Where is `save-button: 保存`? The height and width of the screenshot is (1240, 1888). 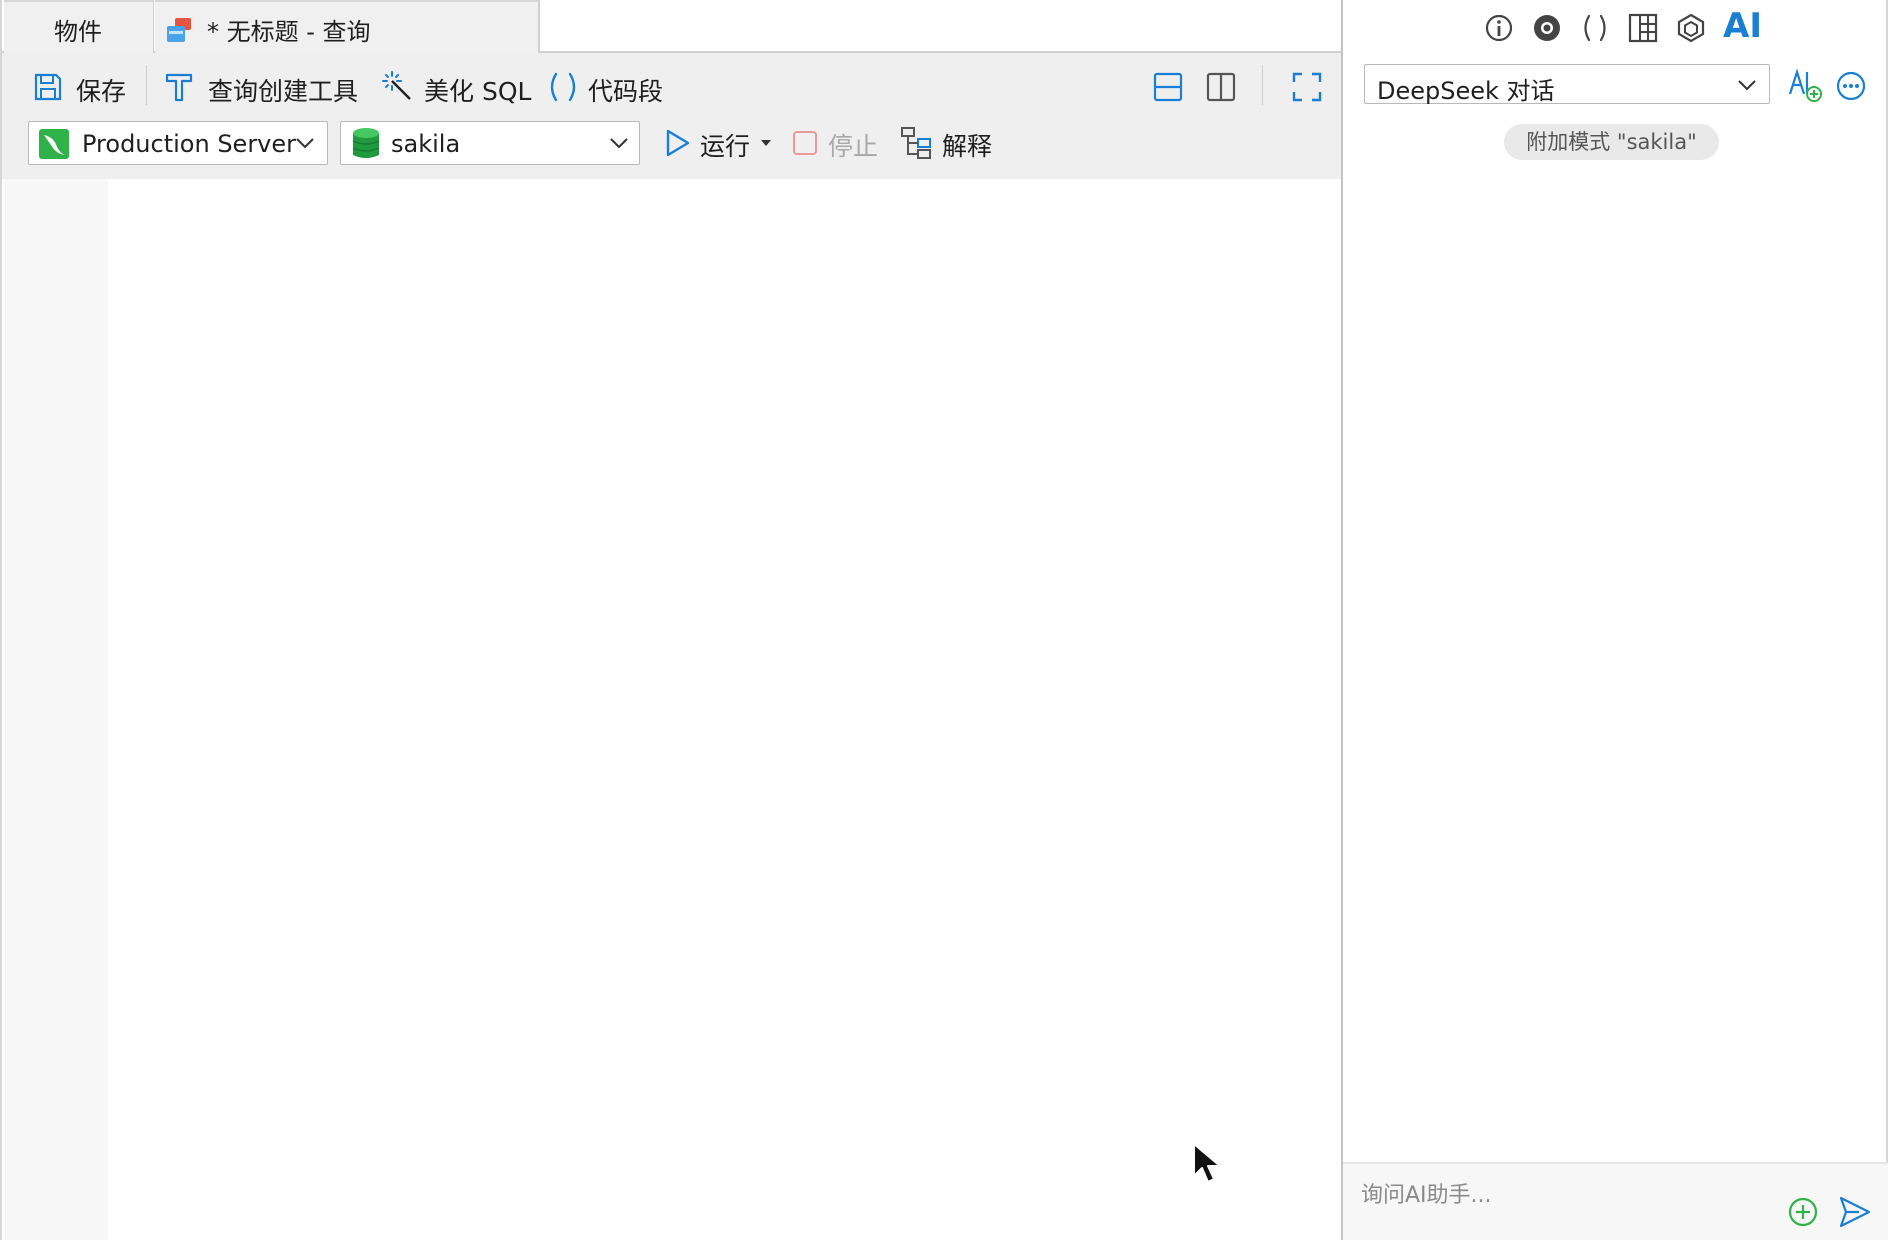 save-button: 保存 is located at coordinates (82, 87).